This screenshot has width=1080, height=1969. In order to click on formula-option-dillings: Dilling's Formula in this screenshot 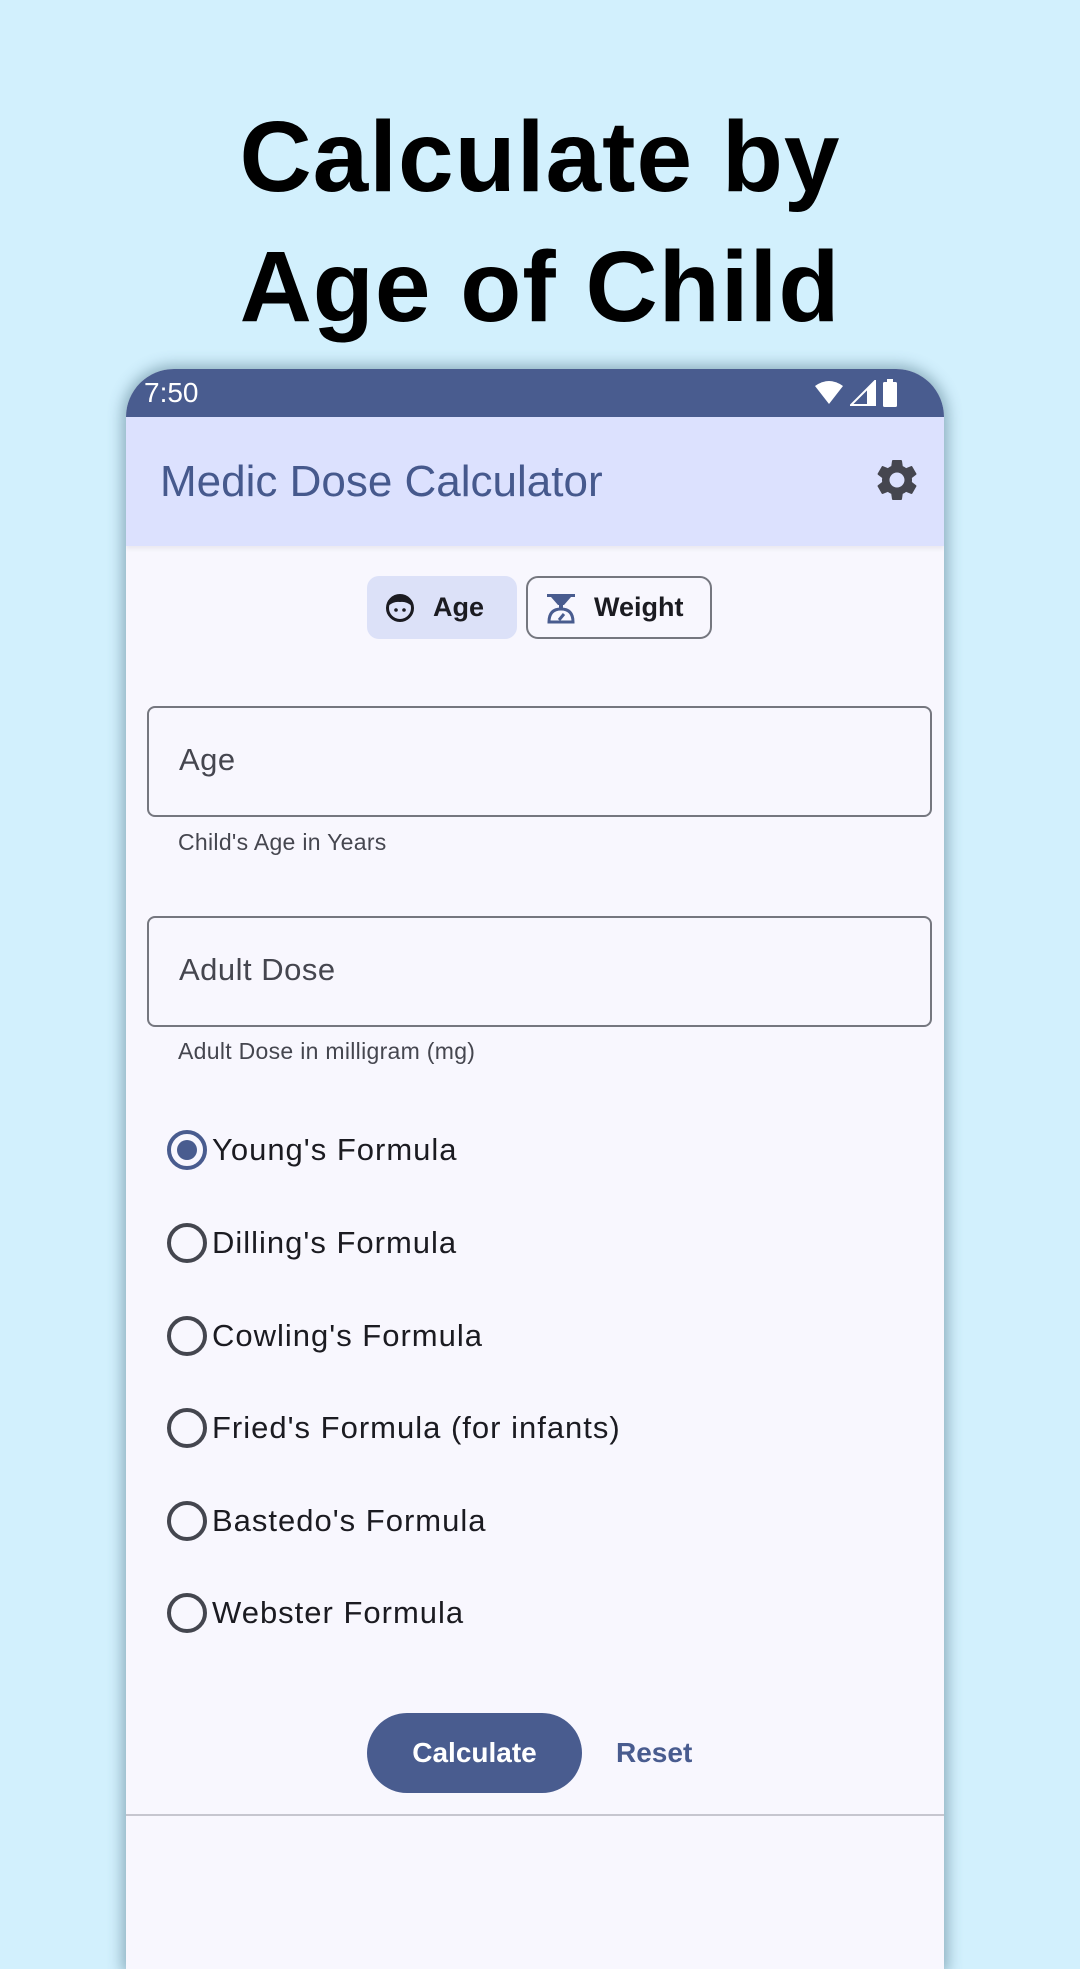, I will do `click(312, 1243)`.